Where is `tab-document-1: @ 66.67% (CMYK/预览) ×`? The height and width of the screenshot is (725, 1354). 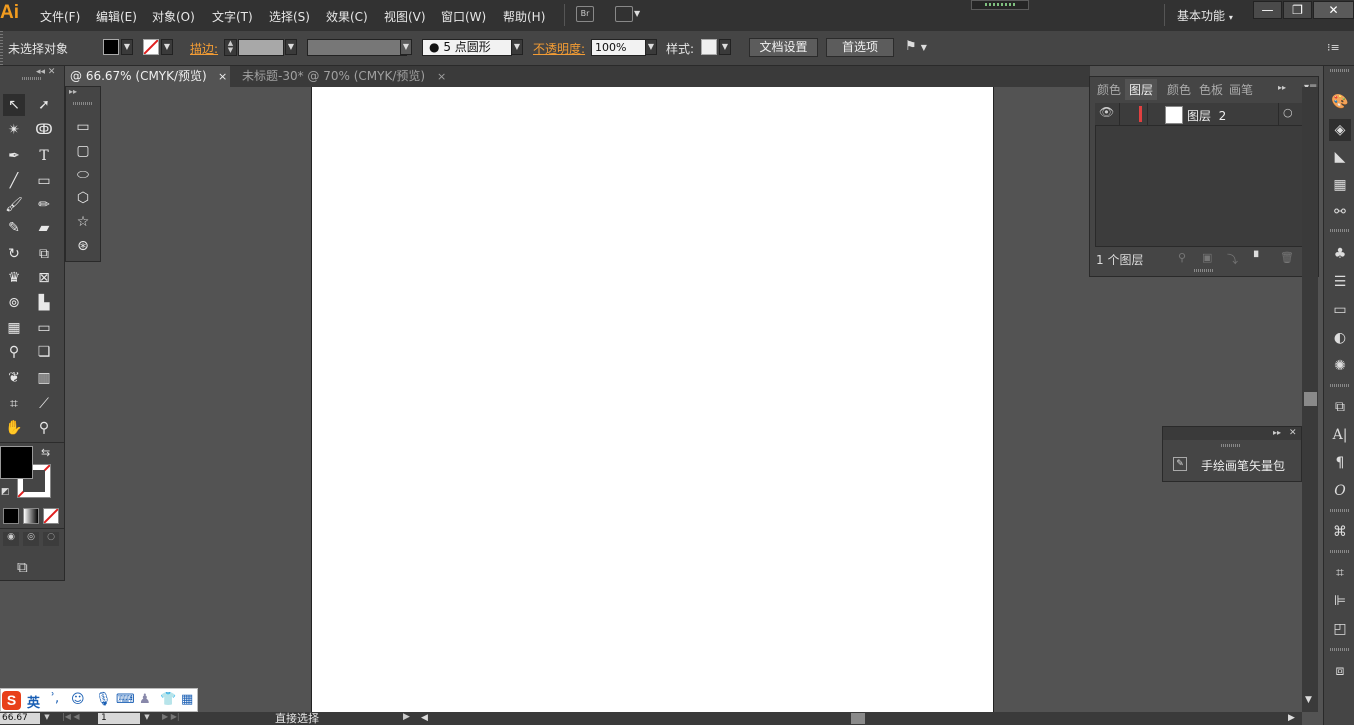 tab-document-1: @ 66.67% (CMYK/预览) × is located at coordinates (147, 76).